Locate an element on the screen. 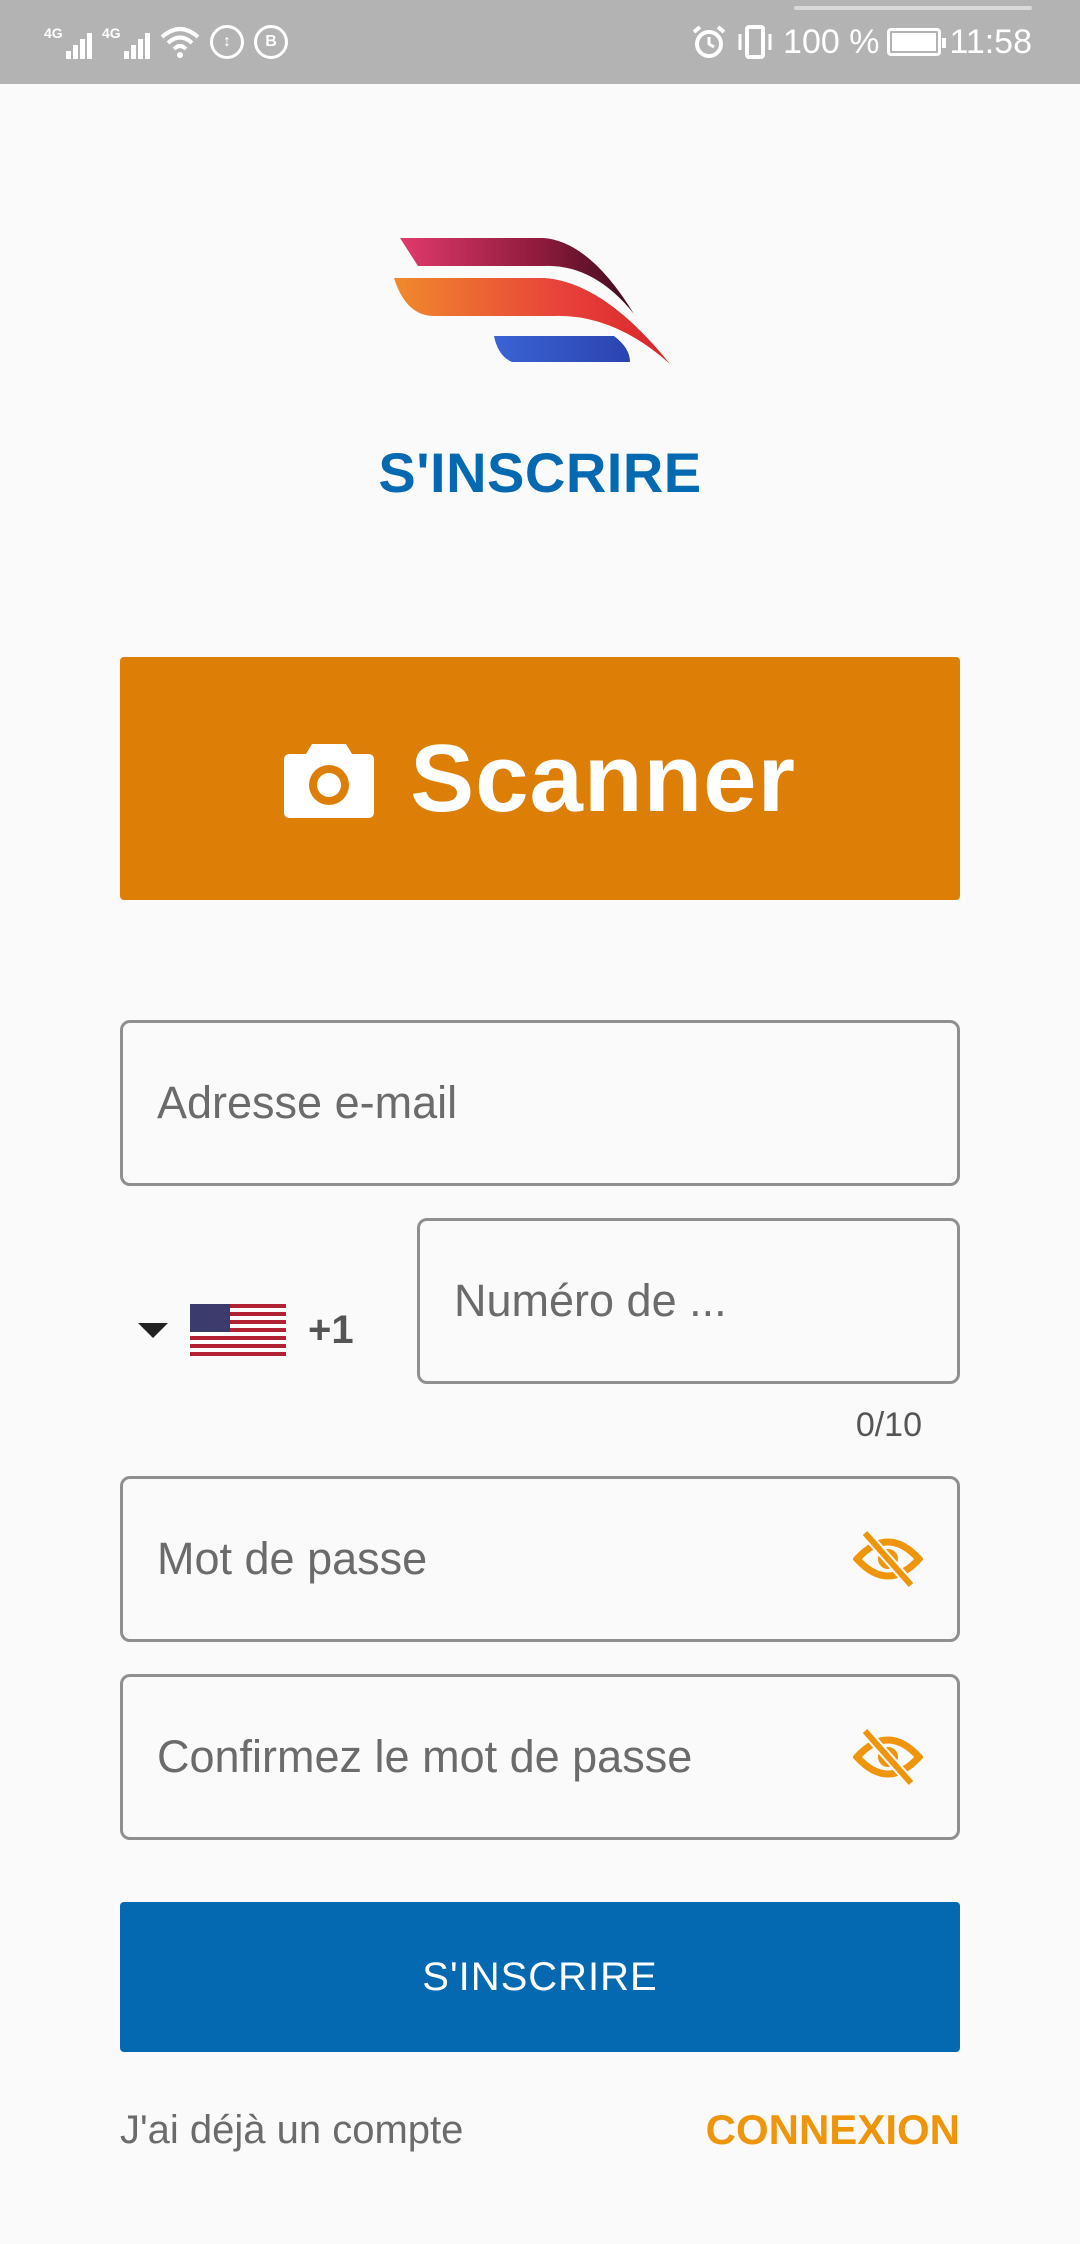 The image size is (1080, 2244). phone-char-counter: 0/10 is located at coordinates (888, 1425).